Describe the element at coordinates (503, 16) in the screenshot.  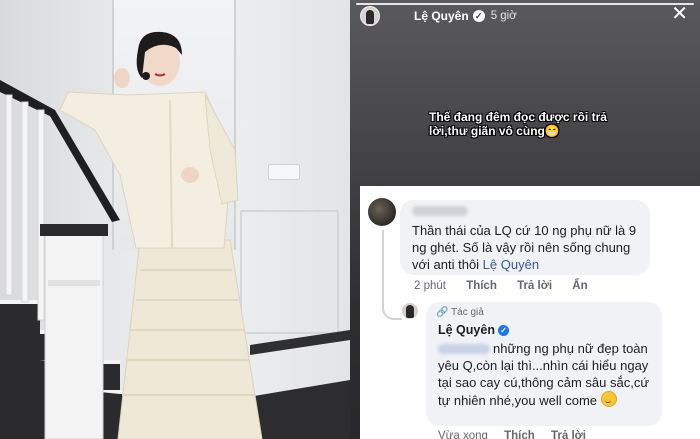
I see `story-time: 5 giờ` at that location.